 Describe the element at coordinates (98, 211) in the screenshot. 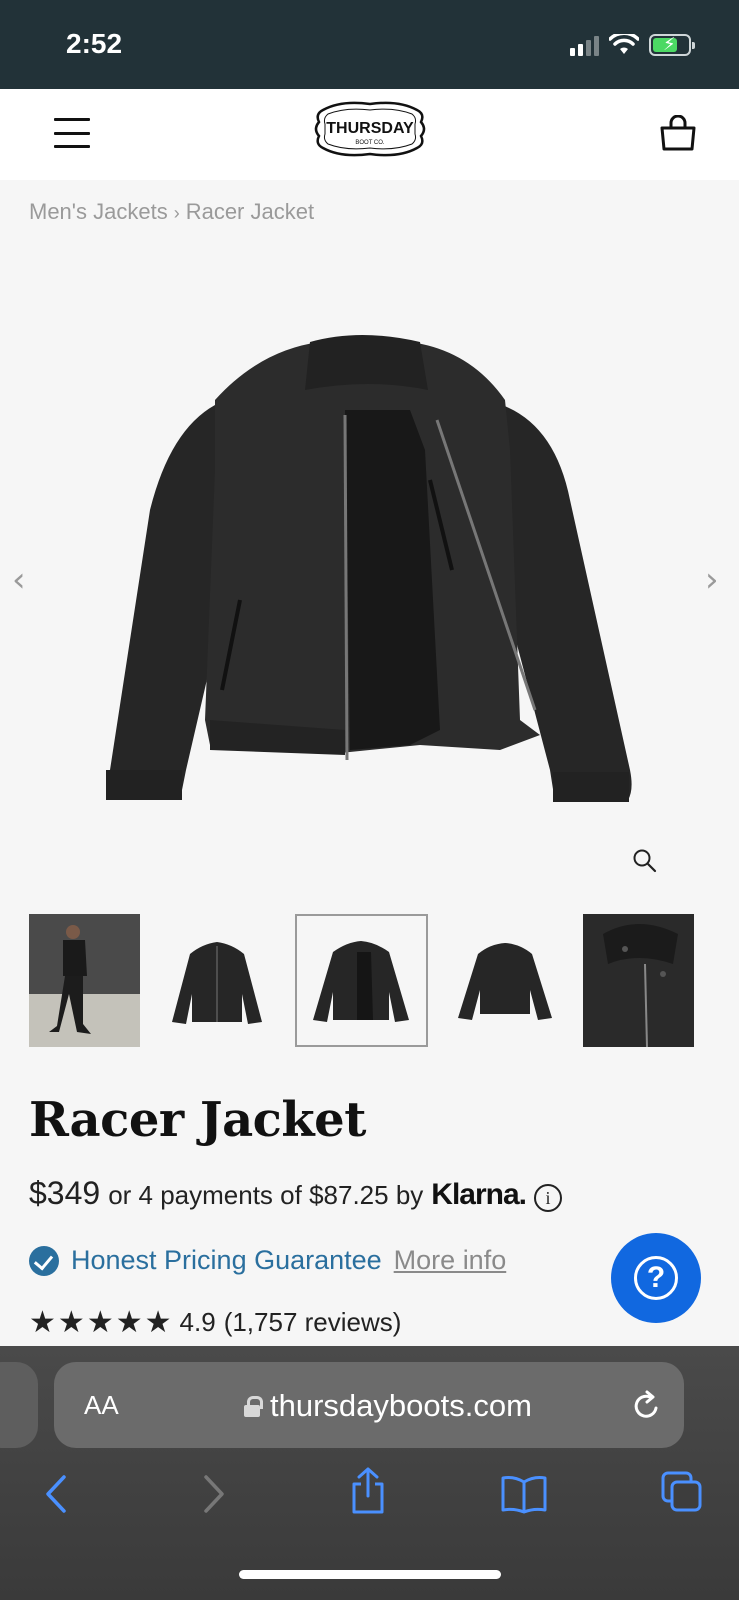

I see `breadcrumb-mens-jackets: Men's Jackets` at that location.